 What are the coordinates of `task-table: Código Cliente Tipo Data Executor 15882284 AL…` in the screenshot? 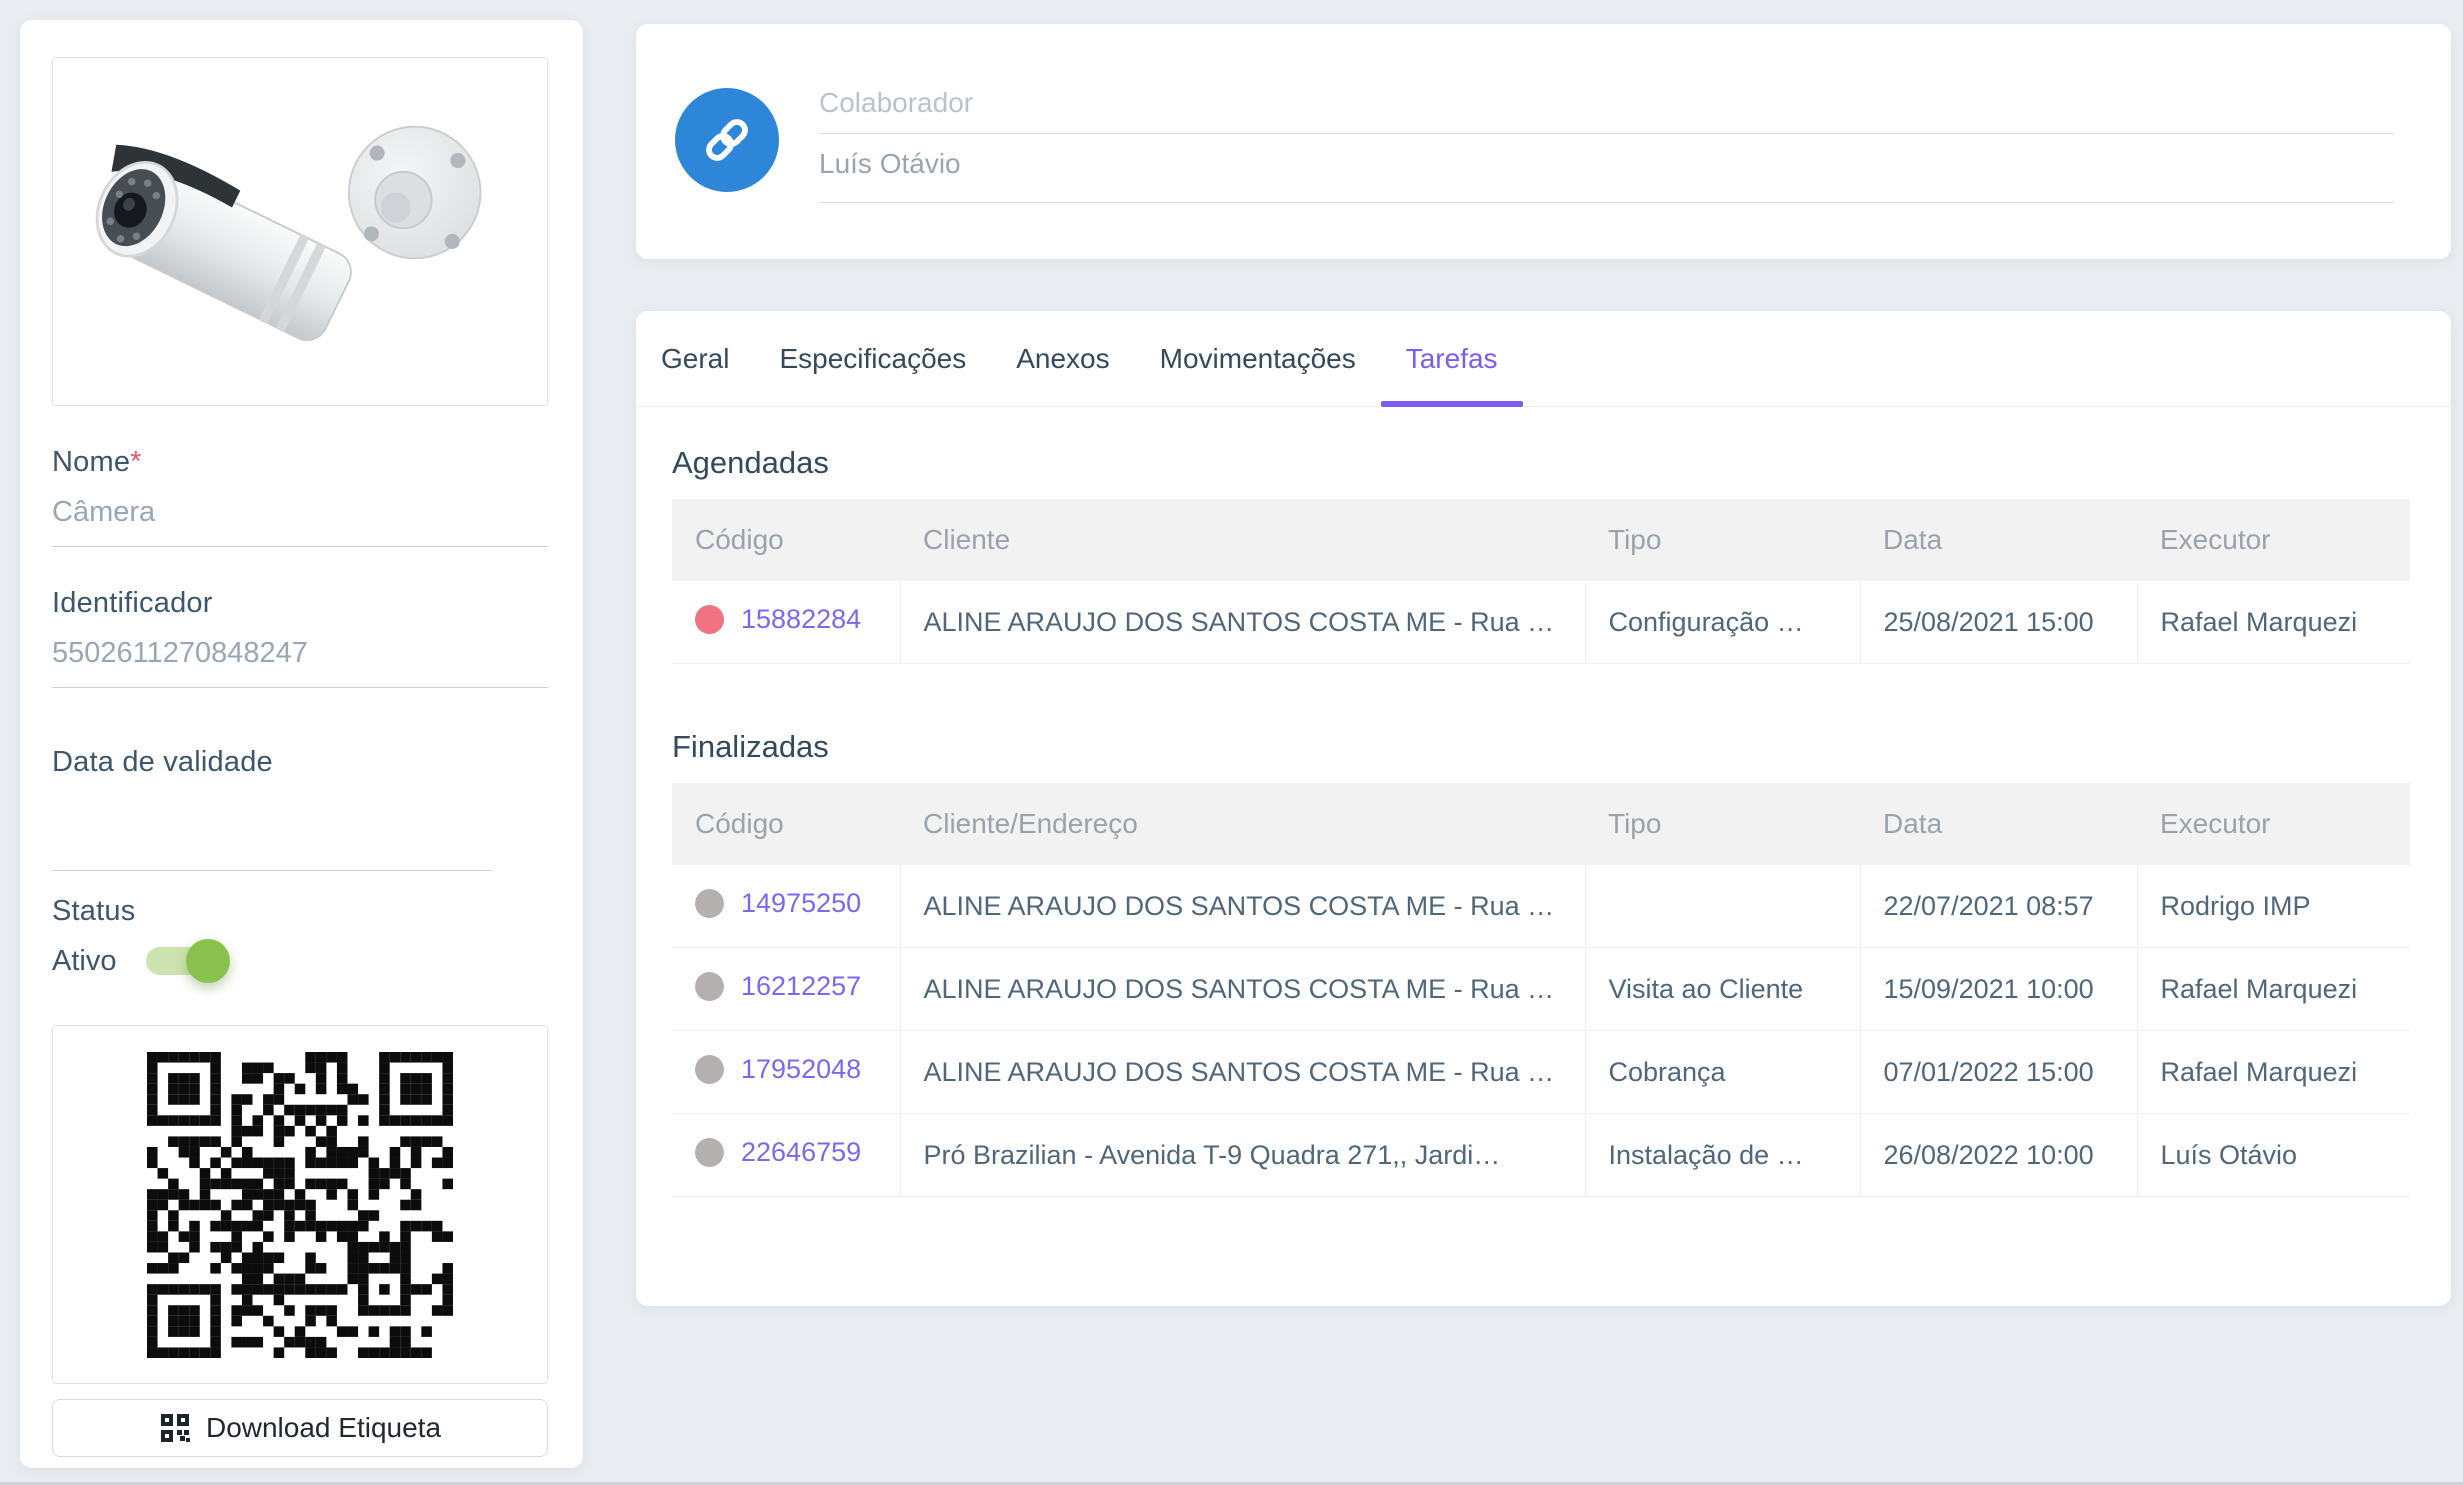 It's located at (1541, 581).